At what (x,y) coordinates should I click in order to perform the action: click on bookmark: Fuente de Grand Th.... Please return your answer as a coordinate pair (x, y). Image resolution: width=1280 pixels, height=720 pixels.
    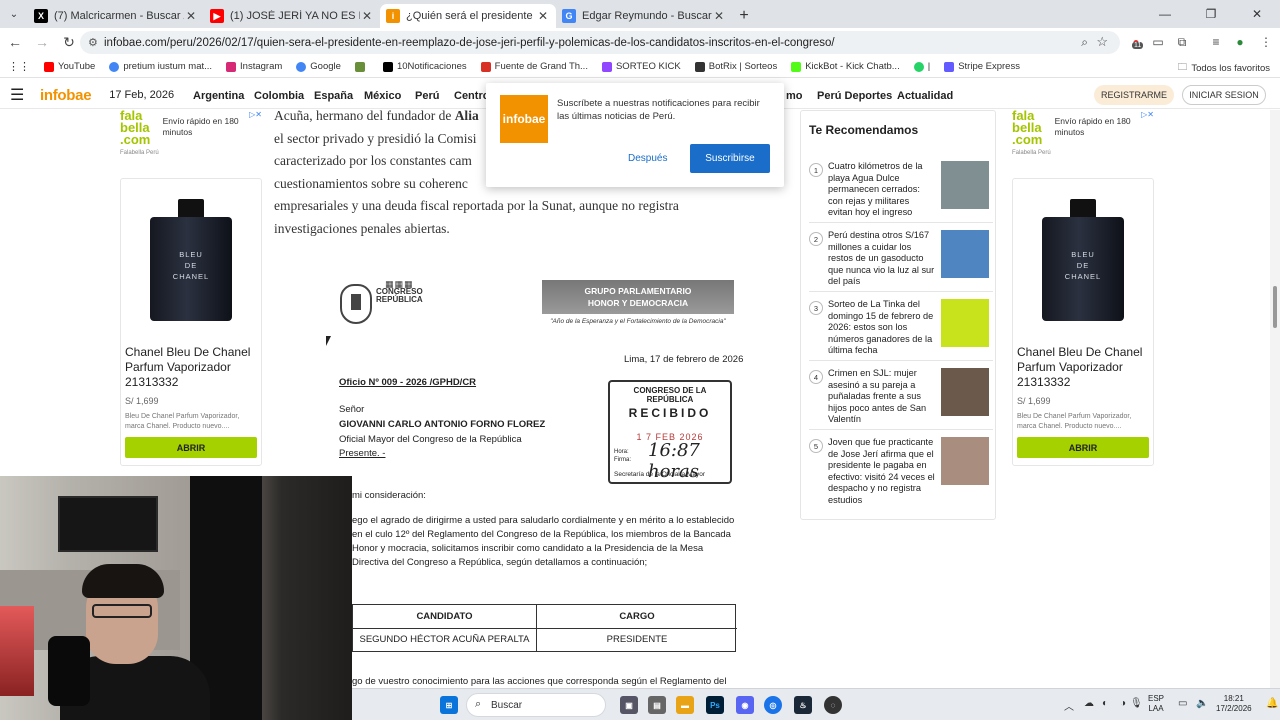
    Looking at the image, I should click on (534, 66).